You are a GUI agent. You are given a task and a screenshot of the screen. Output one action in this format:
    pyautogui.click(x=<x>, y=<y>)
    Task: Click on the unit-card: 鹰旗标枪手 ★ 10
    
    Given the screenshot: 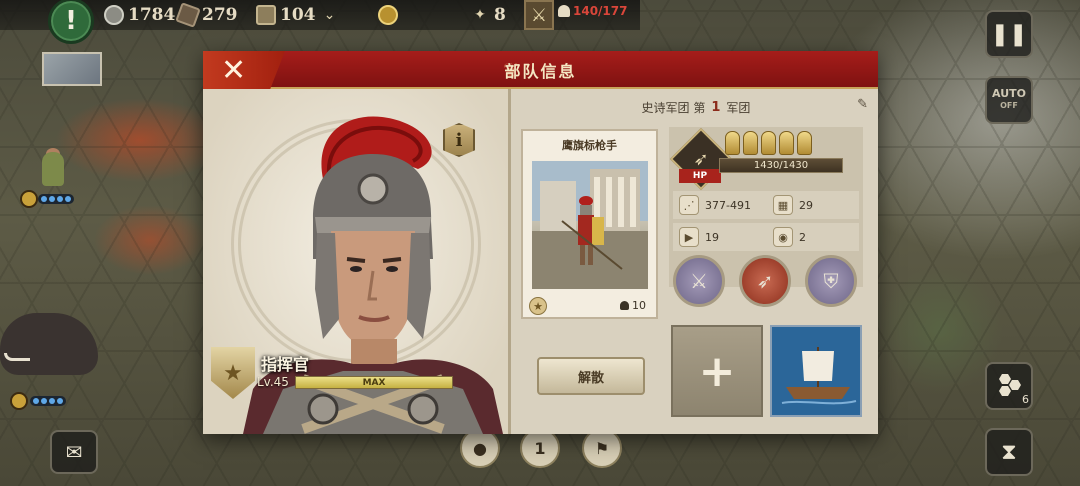 What is the action you would take?
    pyautogui.click(x=589, y=224)
    